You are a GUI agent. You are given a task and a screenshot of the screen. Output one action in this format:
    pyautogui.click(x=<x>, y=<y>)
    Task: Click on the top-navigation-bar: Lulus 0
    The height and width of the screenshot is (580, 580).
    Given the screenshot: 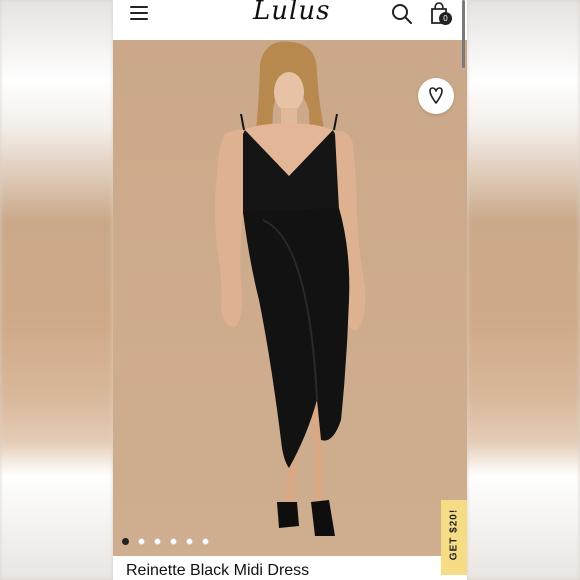 What is the action you would take?
    pyautogui.click(x=290, y=20)
    